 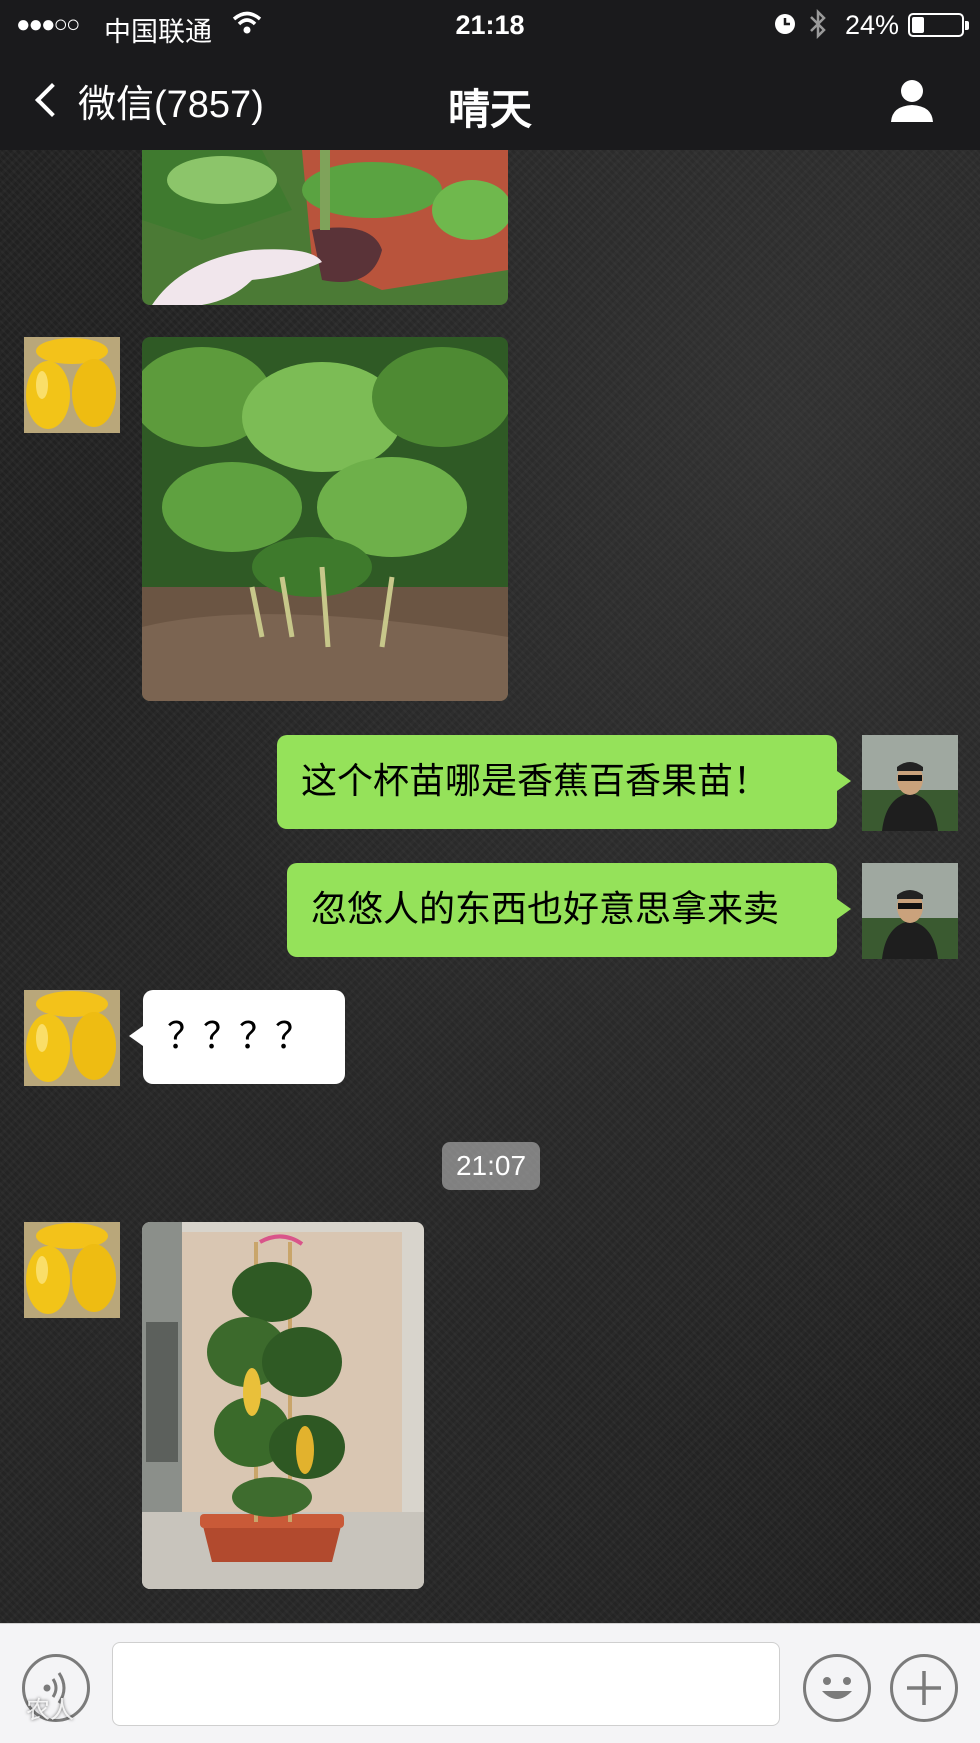 I want to click on clock: 21:18, so click(x=490, y=25).